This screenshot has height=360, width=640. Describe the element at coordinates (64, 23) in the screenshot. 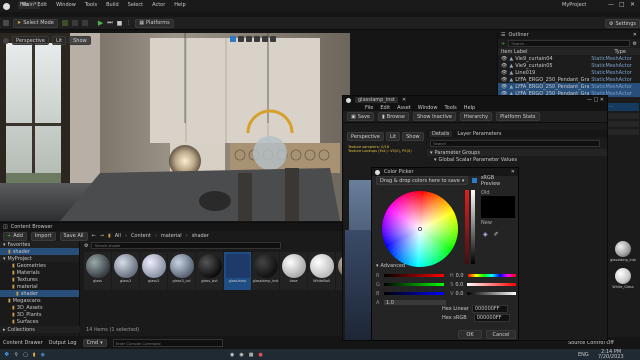

I see `add-actor-icon` at that location.